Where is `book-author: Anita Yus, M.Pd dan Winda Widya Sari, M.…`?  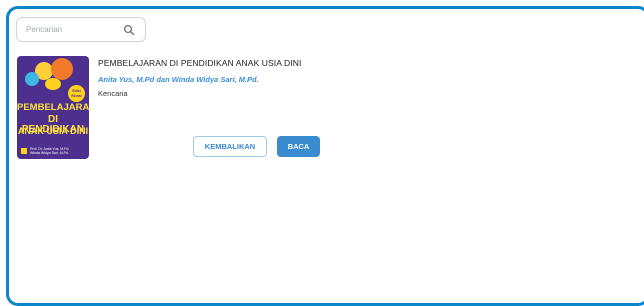
book-author: Anita Yus, M.Pd dan Winda Widya Sari, M.… is located at coordinates (178, 79).